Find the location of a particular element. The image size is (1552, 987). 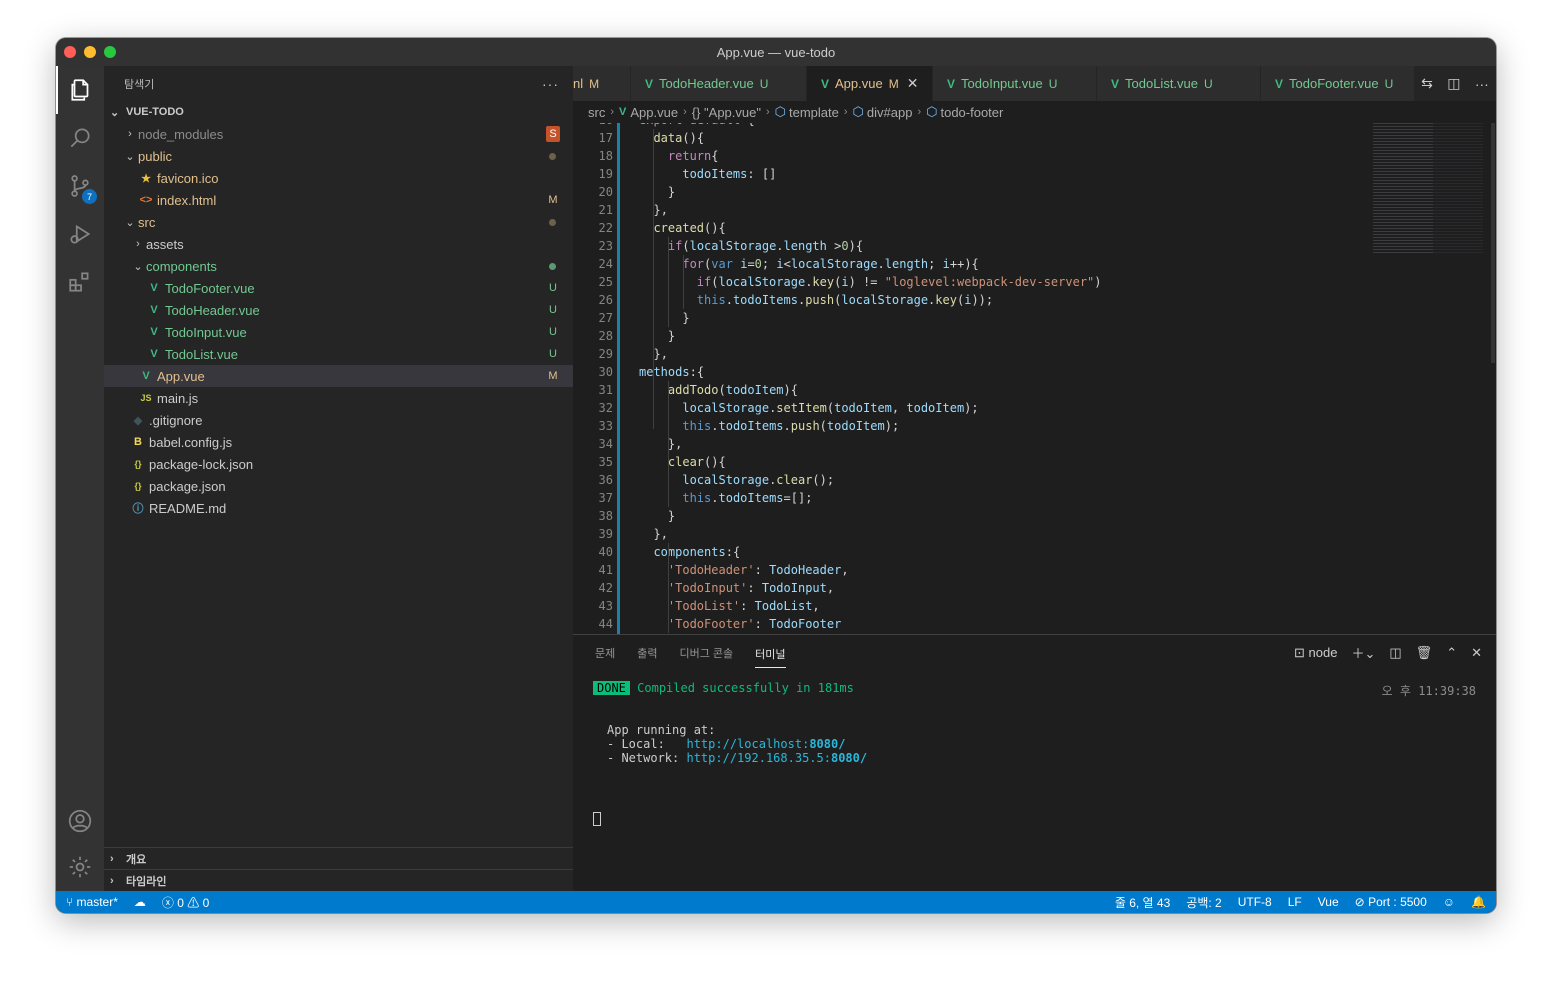

chevron-right-icon: › is located at coordinates (112, 880).